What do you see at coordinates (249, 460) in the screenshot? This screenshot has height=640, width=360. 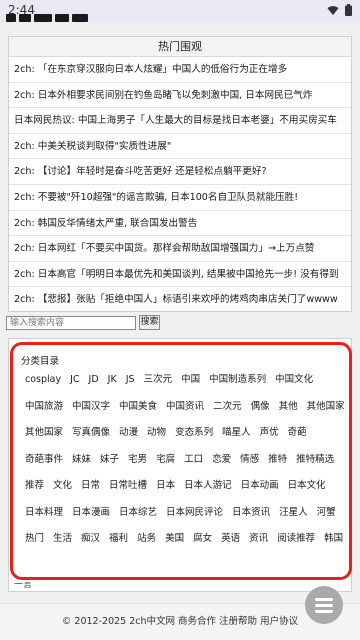 I see `category-tag: 情感` at bounding box center [249, 460].